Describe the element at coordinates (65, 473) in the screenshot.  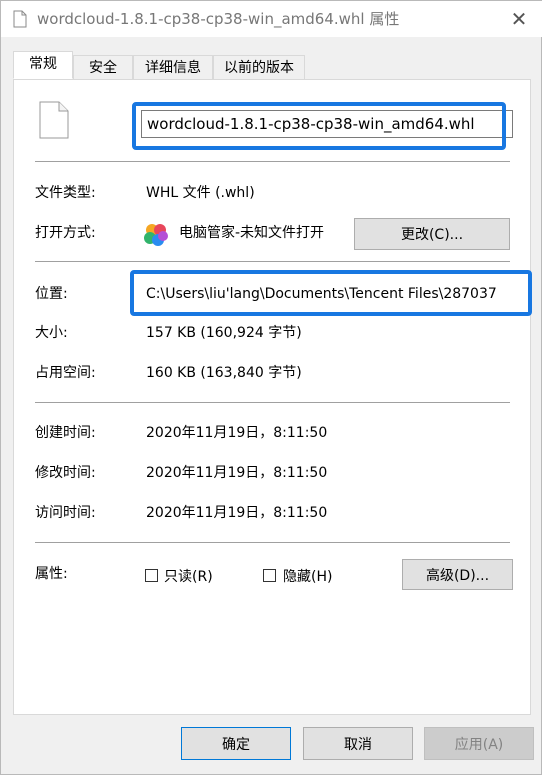
I see `modified-label: 修改时间:` at that location.